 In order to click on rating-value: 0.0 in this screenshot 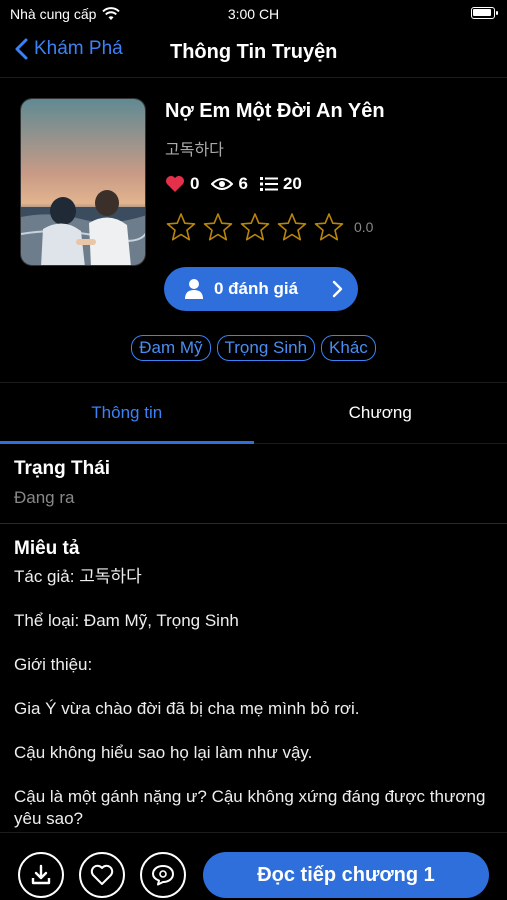, I will do `click(364, 227)`.